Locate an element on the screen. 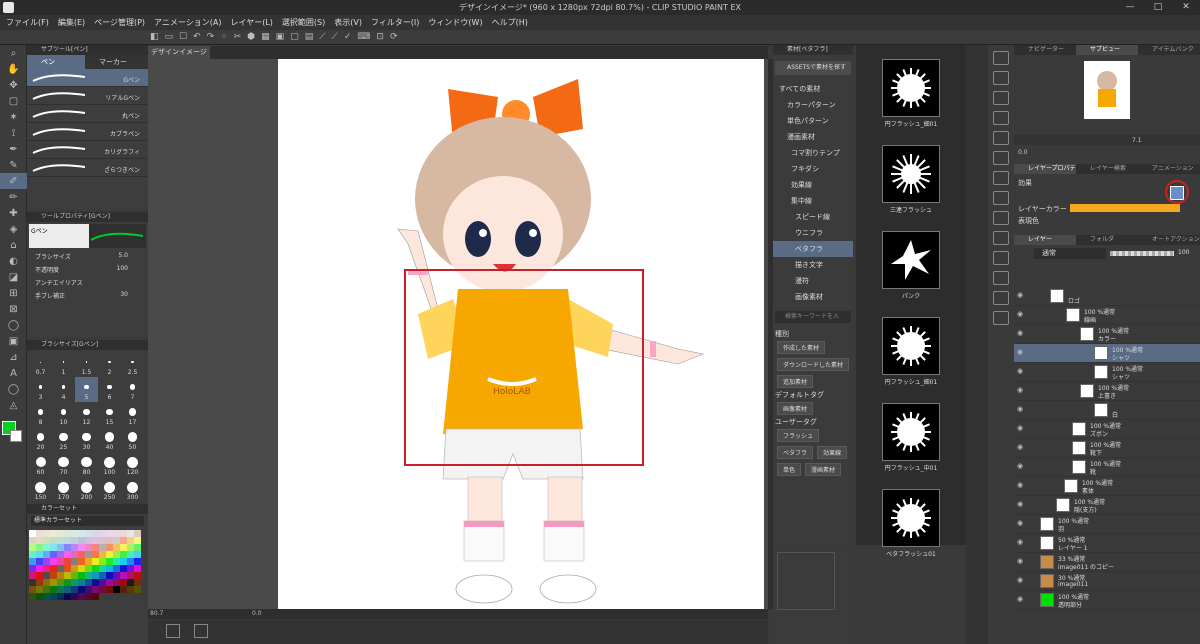  tag-button: 漫画素材 is located at coordinates (823, 469).